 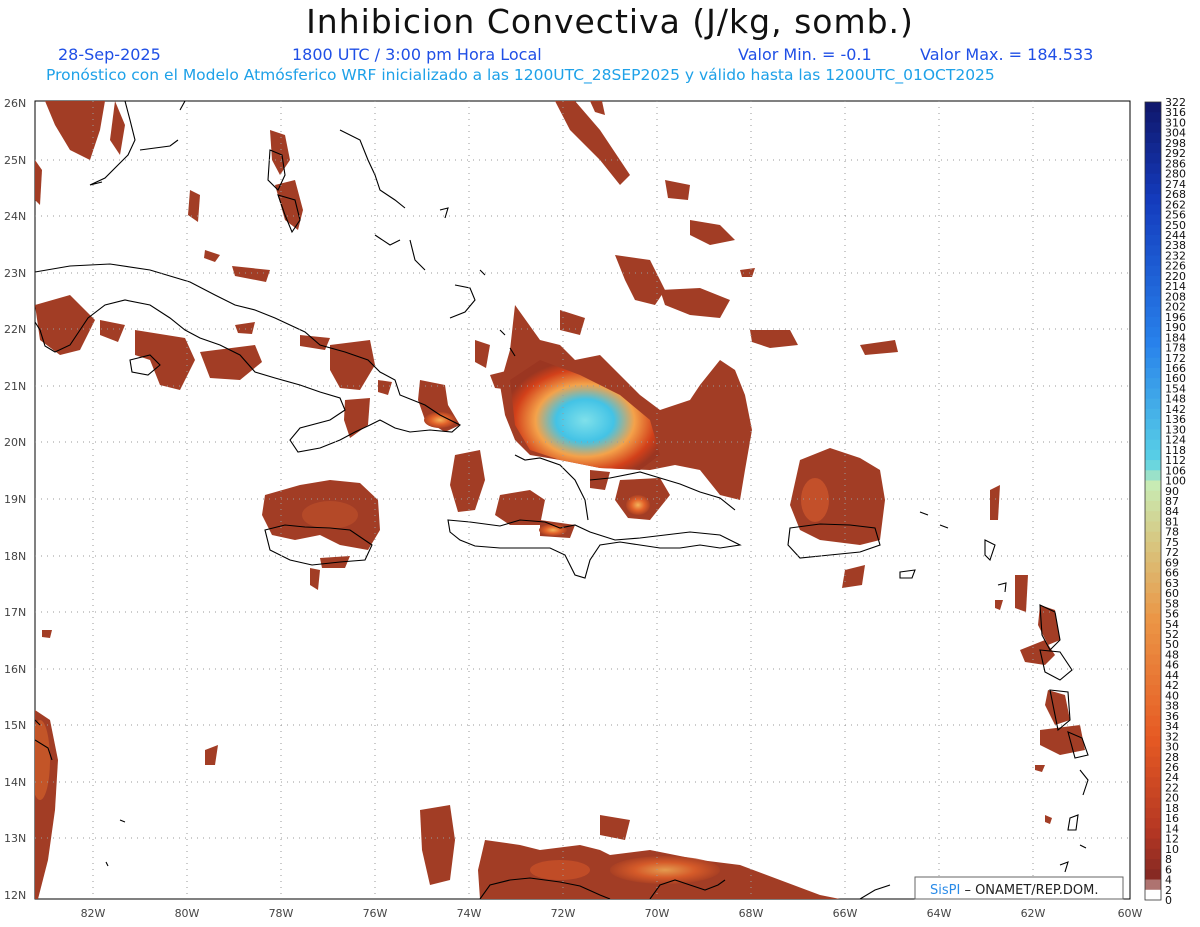 What do you see at coordinates (1168, 900) in the screenshot?
I see `colorbar-label: 0` at bounding box center [1168, 900].